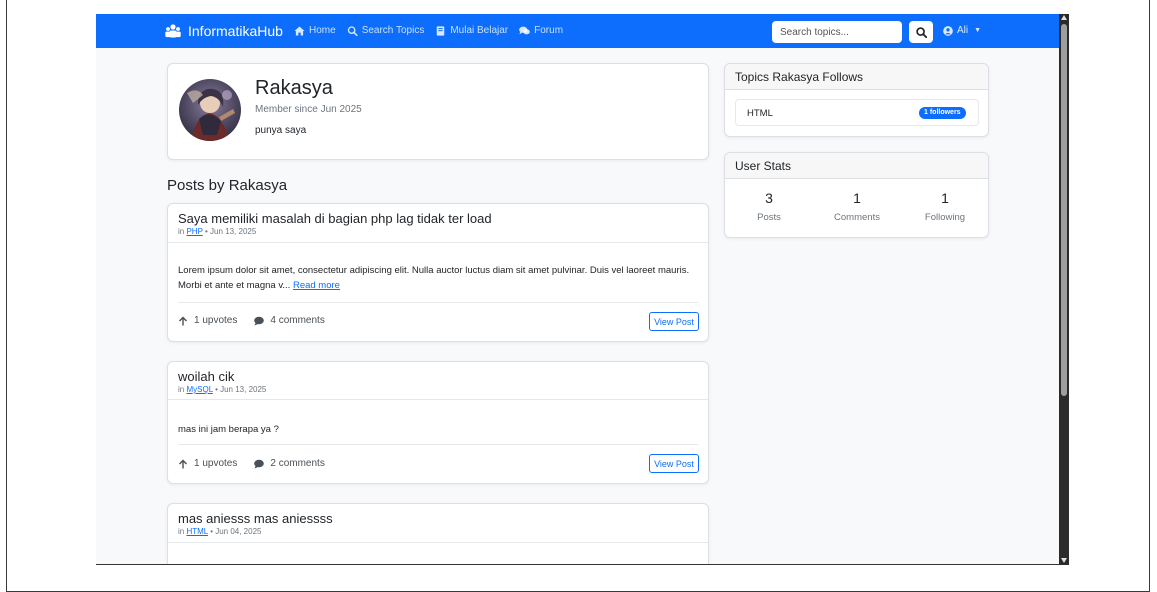 Image resolution: width=1157 pixels, height=592 pixels. I want to click on nav-forum-label: Forum, so click(549, 30).